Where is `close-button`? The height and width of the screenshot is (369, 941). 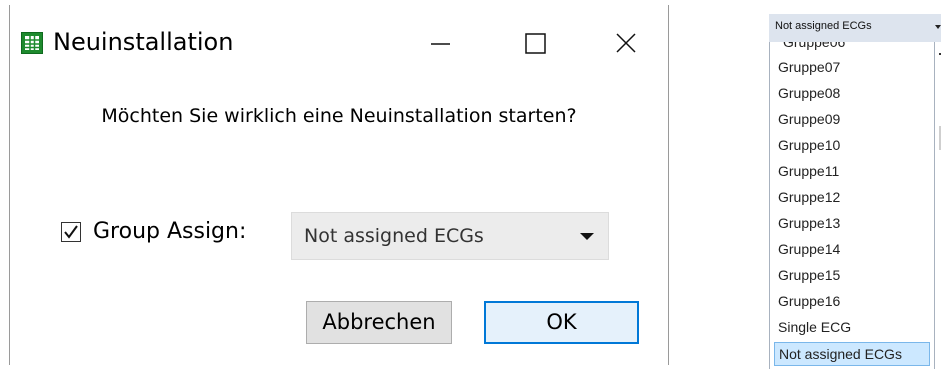
close-button is located at coordinates (626, 43).